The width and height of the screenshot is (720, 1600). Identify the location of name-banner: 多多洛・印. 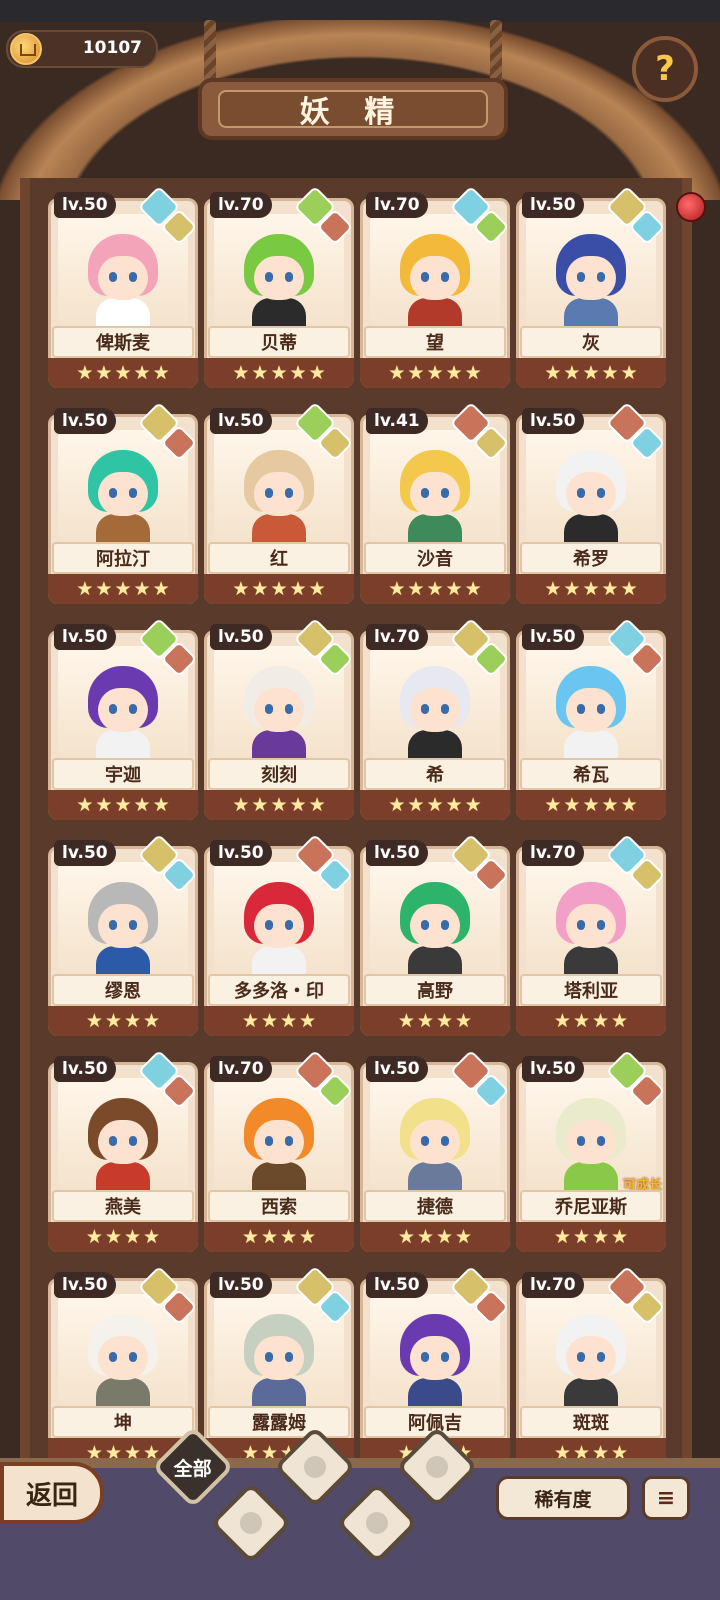
(279, 990).